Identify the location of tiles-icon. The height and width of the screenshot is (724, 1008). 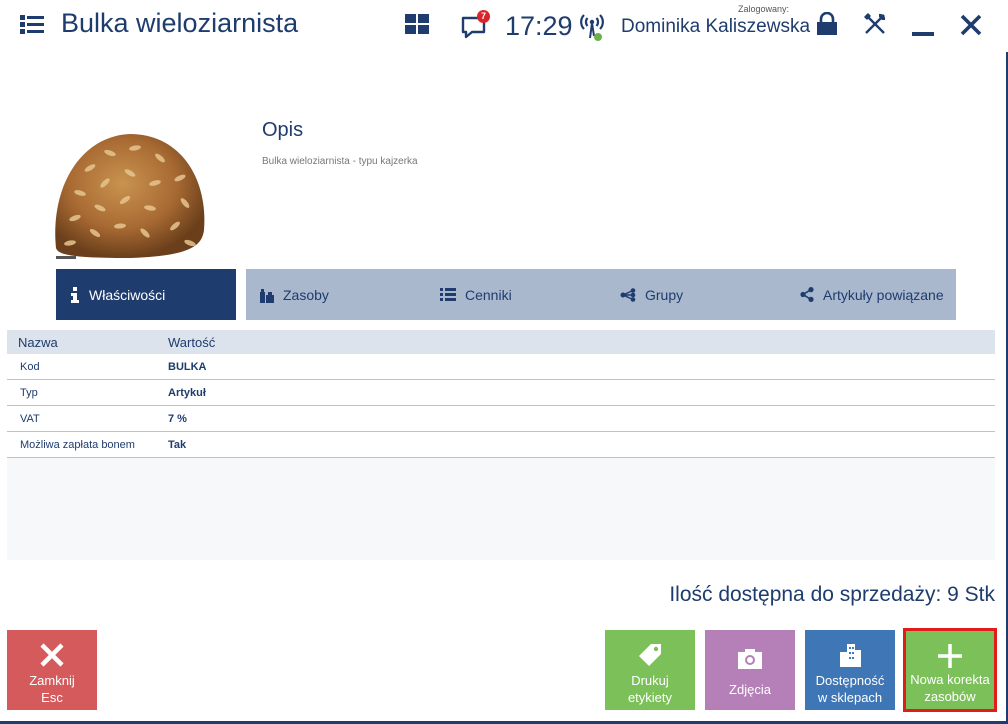
(417, 24).